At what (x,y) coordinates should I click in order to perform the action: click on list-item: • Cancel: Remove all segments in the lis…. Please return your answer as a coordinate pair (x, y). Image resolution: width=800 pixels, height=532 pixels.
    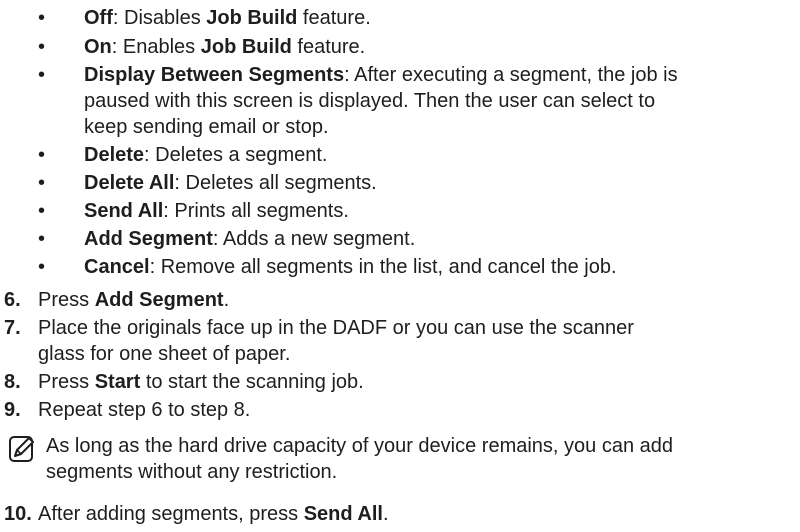
    Looking at the image, I should click on (327, 267).